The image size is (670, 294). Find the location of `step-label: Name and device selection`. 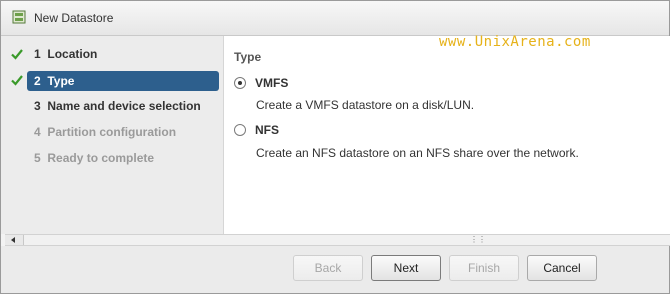

step-label: Name and device selection is located at coordinates (124, 106).